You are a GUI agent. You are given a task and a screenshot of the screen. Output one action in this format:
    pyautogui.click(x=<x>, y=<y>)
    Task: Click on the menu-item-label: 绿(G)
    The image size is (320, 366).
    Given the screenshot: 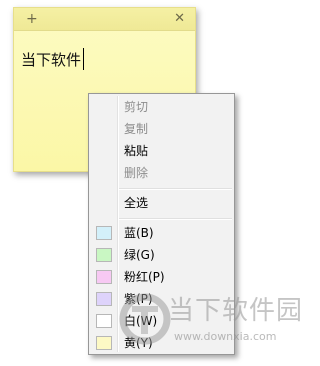 What is the action you would take?
    pyautogui.click(x=139, y=255)
    